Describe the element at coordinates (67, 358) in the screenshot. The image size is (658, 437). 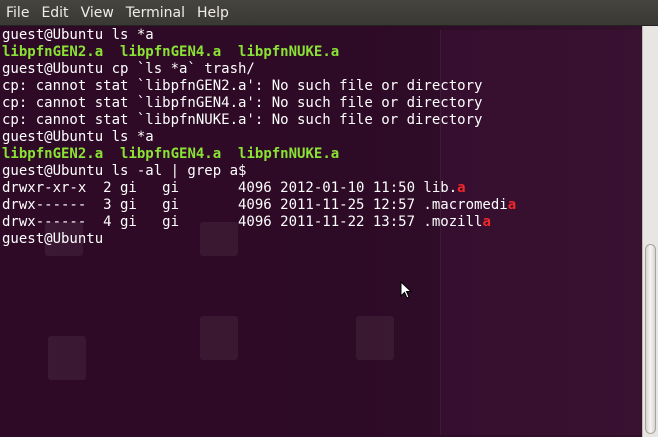
I see `document-icon` at that location.